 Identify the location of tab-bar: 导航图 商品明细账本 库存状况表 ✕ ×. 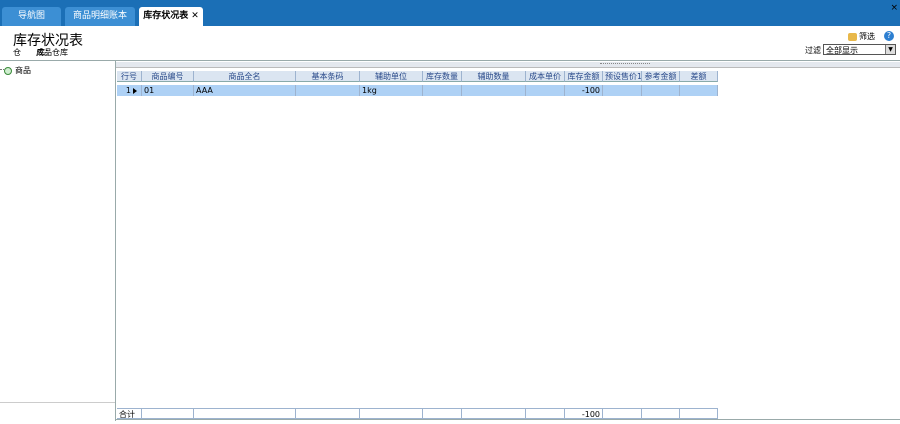
(450, 13).